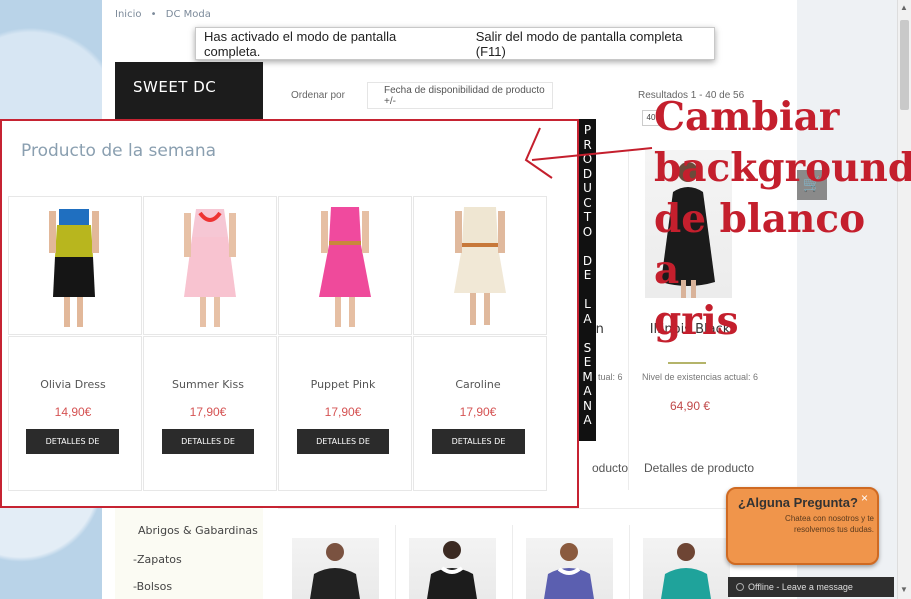 Image resolution: width=911 pixels, height=599 pixels. What do you see at coordinates (73, 384) in the screenshot?
I see `product-name: Olivia Dress` at bounding box center [73, 384].